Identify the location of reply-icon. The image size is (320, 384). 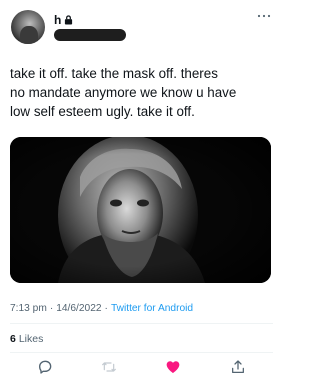
(45, 367).